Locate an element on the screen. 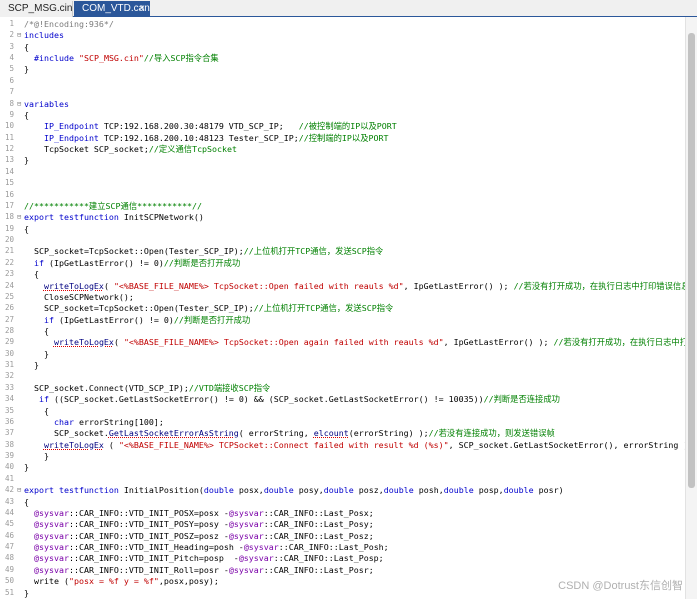 The width and height of the screenshot is (697, 599). code-line: 18 ⊟ export testfunction InitSCPNetwork() is located at coordinates (343, 217).